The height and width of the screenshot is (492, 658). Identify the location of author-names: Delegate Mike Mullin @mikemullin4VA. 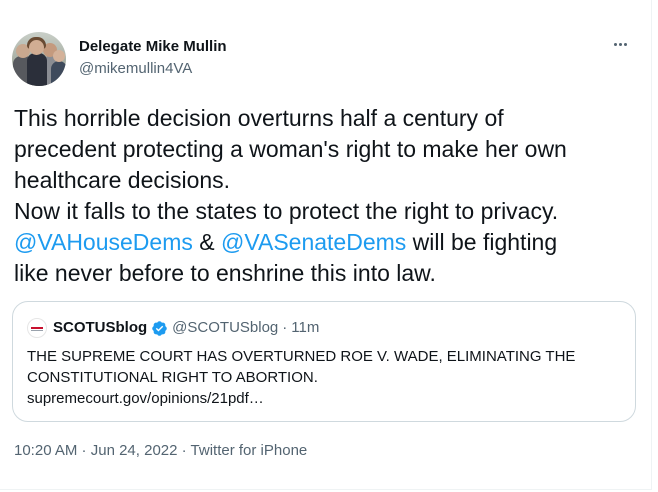
(153, 58).